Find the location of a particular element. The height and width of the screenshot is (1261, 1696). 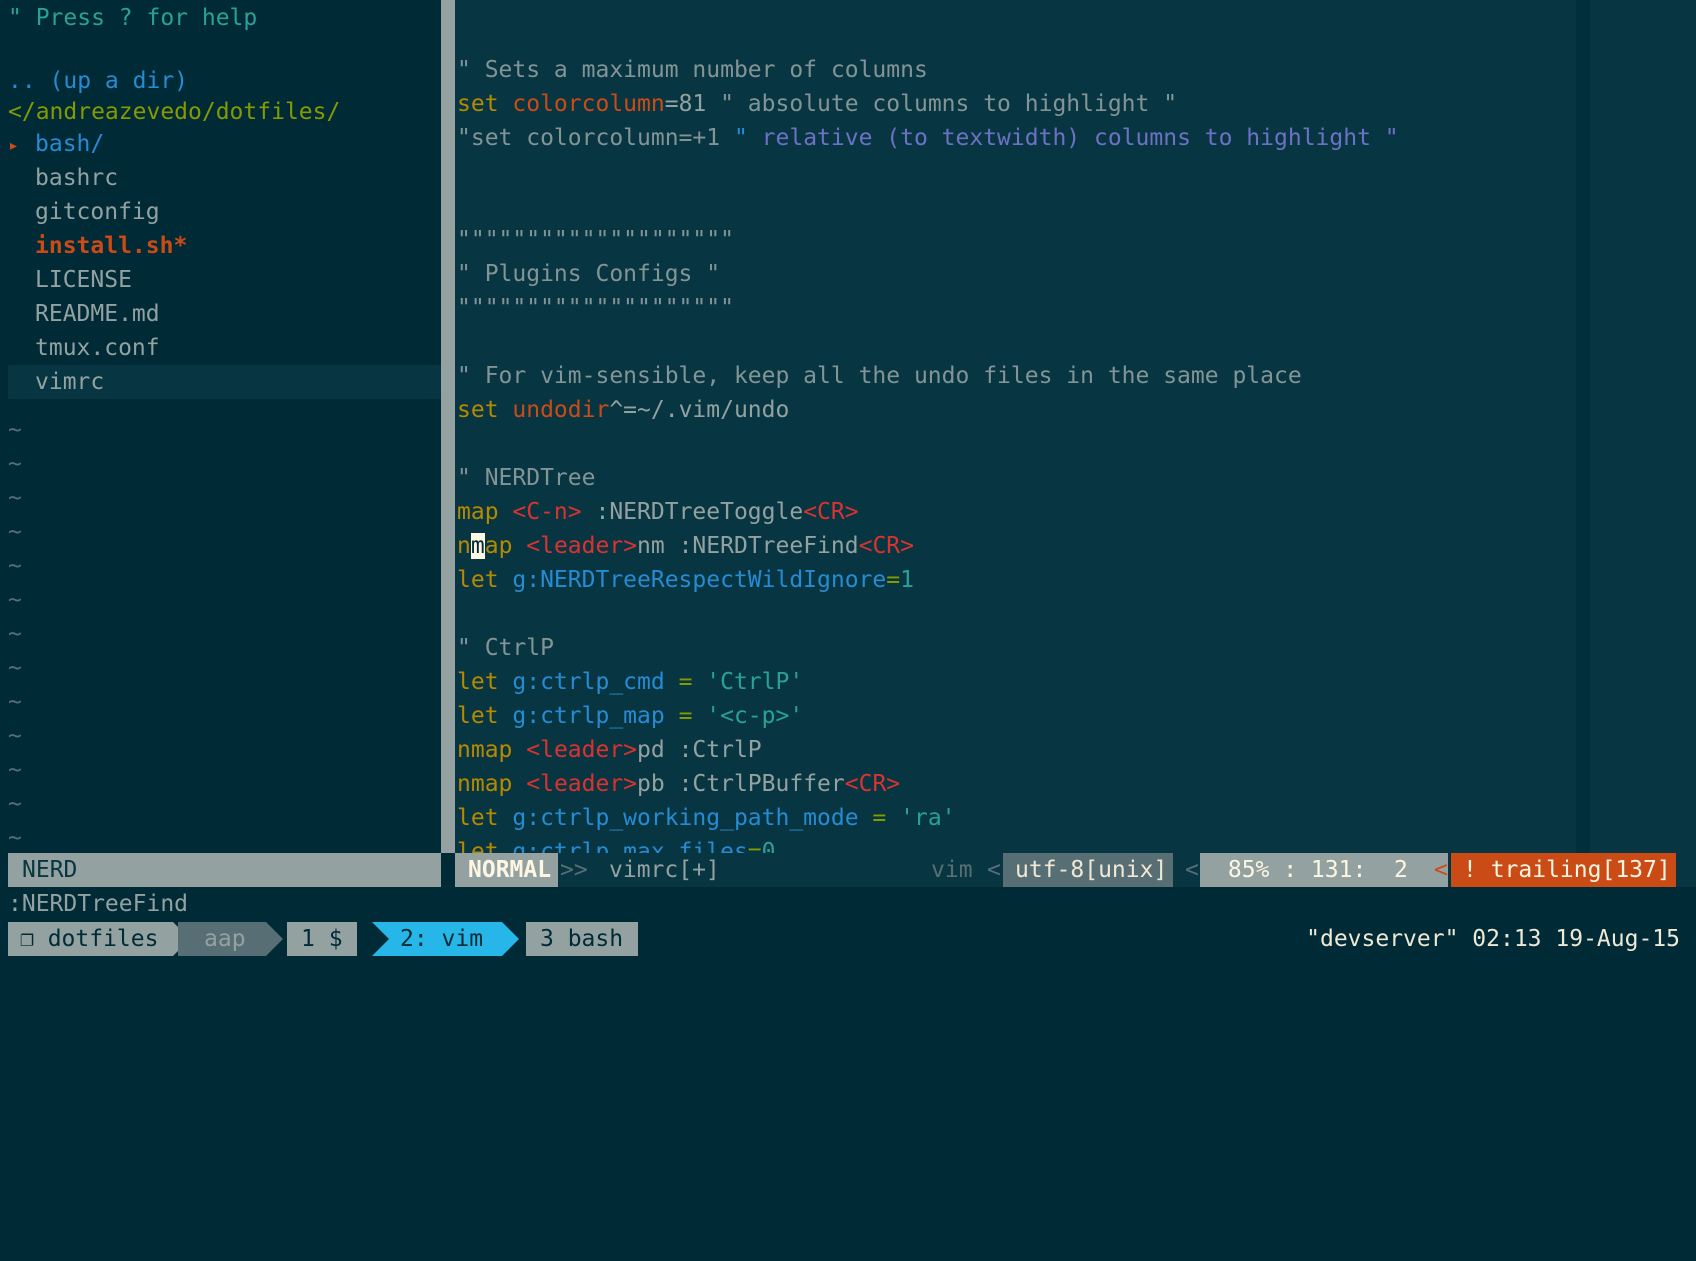

status-encoding: utf-8[unix] is located at coordinates (1088, 870).